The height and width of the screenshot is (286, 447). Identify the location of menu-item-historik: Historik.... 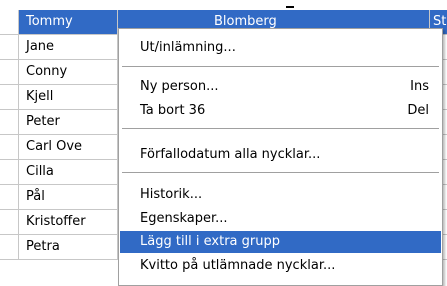
(280, 195).